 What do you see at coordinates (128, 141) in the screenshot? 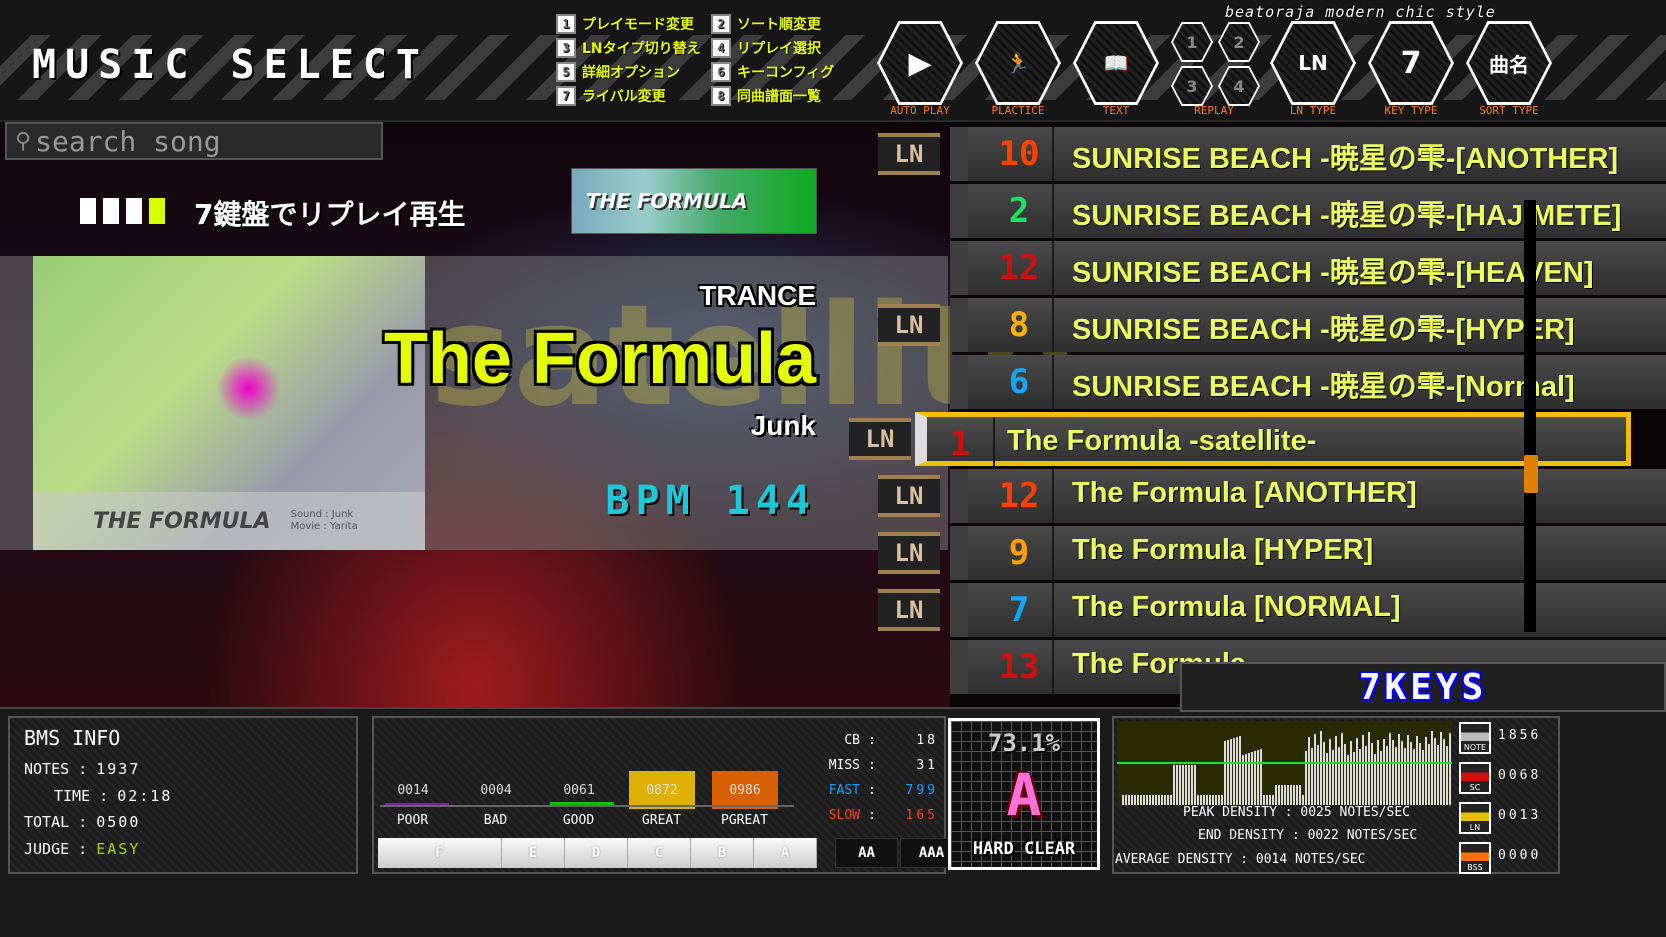
I see `search-placeholder: search song` at bounding box center [128, 141].